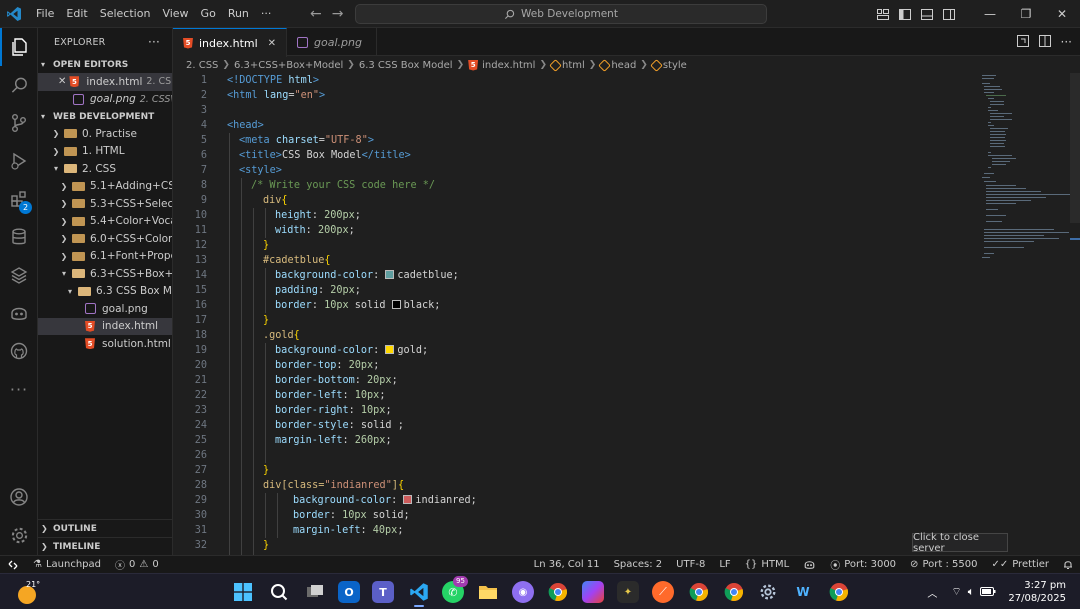 The height and width of the screenshot is (609, 1080). What do you see at coordinates (1020, 564) in the screenshot?
I see `prettier-item: ✓✓ Prettier` at bounding box center [1020, 564].